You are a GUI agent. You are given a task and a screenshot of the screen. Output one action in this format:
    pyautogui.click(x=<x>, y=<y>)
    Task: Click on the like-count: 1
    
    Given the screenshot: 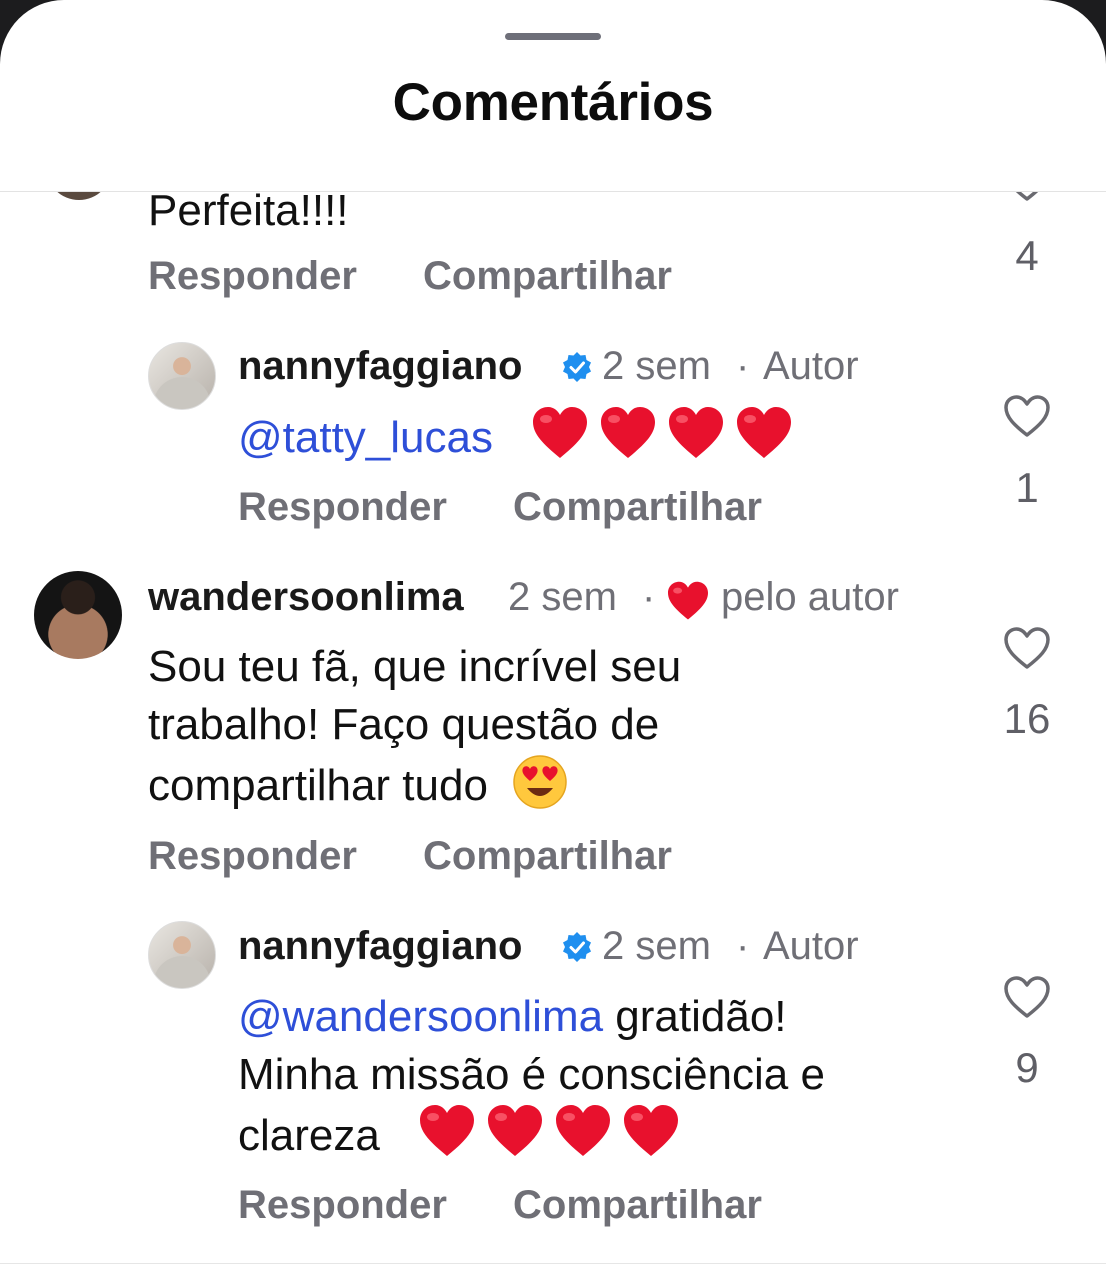 What is the action you would take?
    pyautogui.click(x=1027, y=487)
    